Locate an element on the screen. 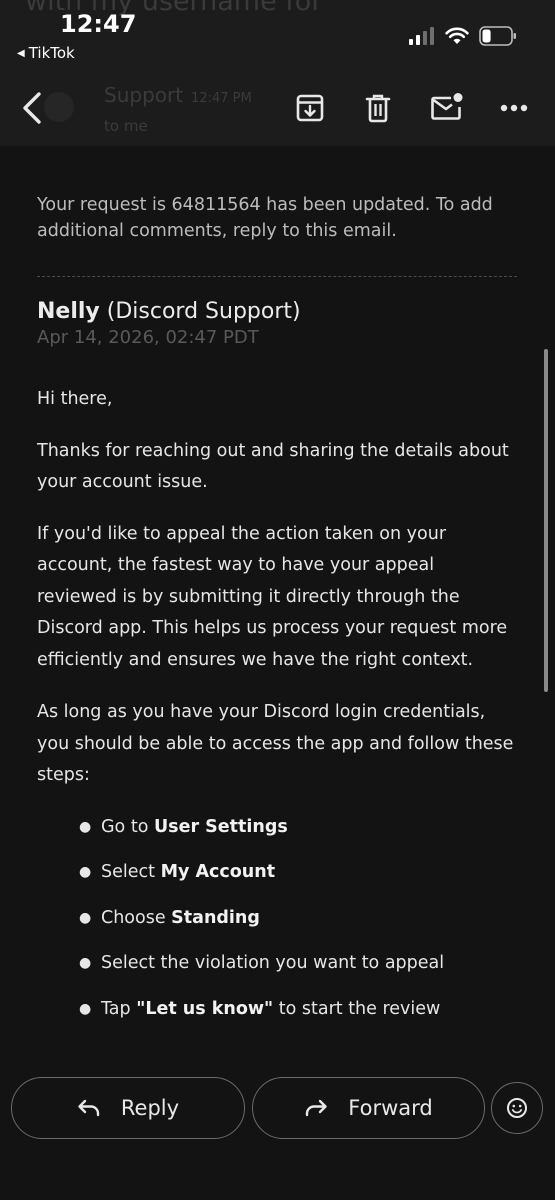 Image resolution: width=555 pixels, height=1200 pixels. forward-button: Forward is located at coordinates (368, 1108).